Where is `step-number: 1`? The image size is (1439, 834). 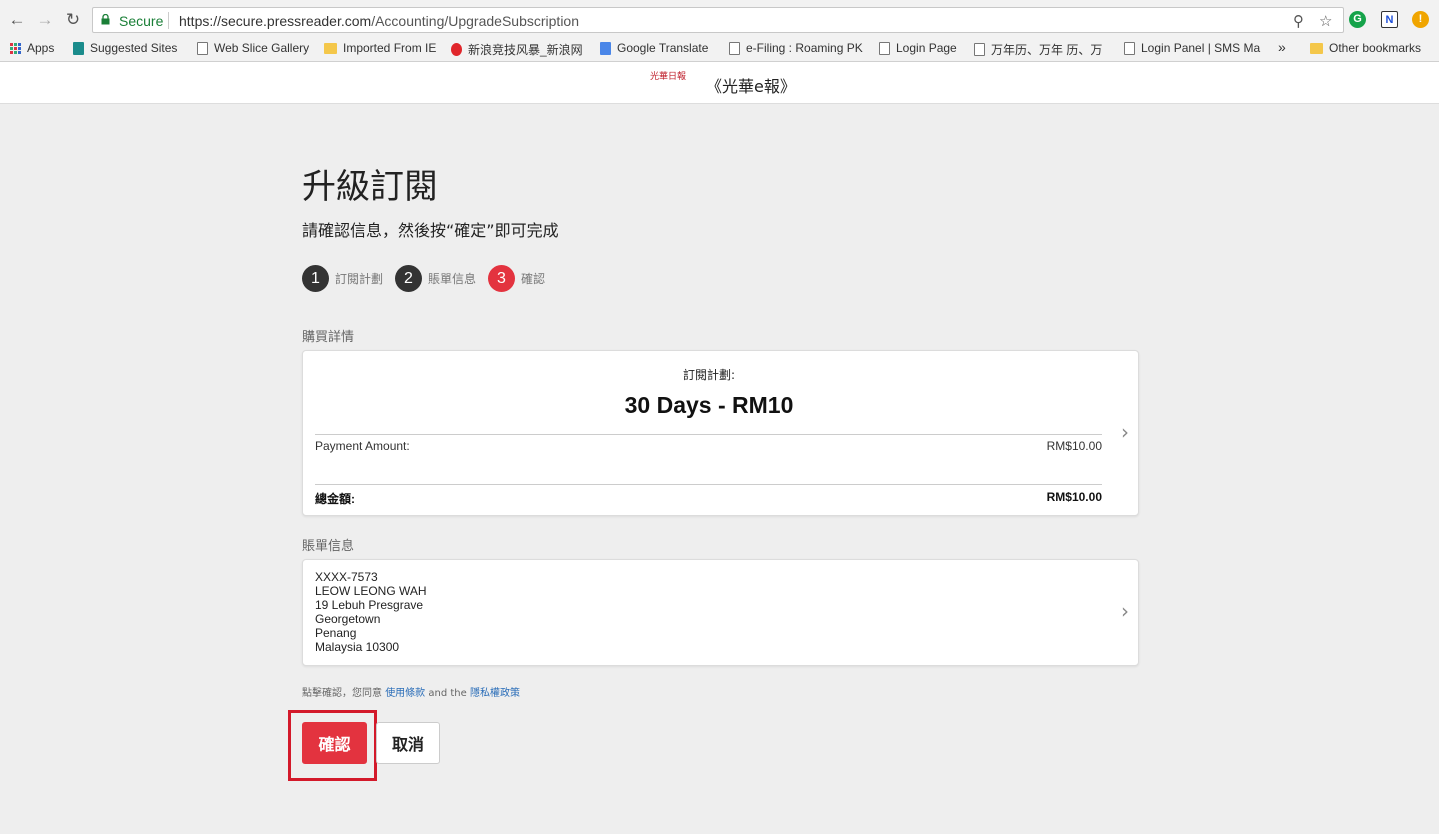
step-number: 1 is located at coordinates (315, 278).